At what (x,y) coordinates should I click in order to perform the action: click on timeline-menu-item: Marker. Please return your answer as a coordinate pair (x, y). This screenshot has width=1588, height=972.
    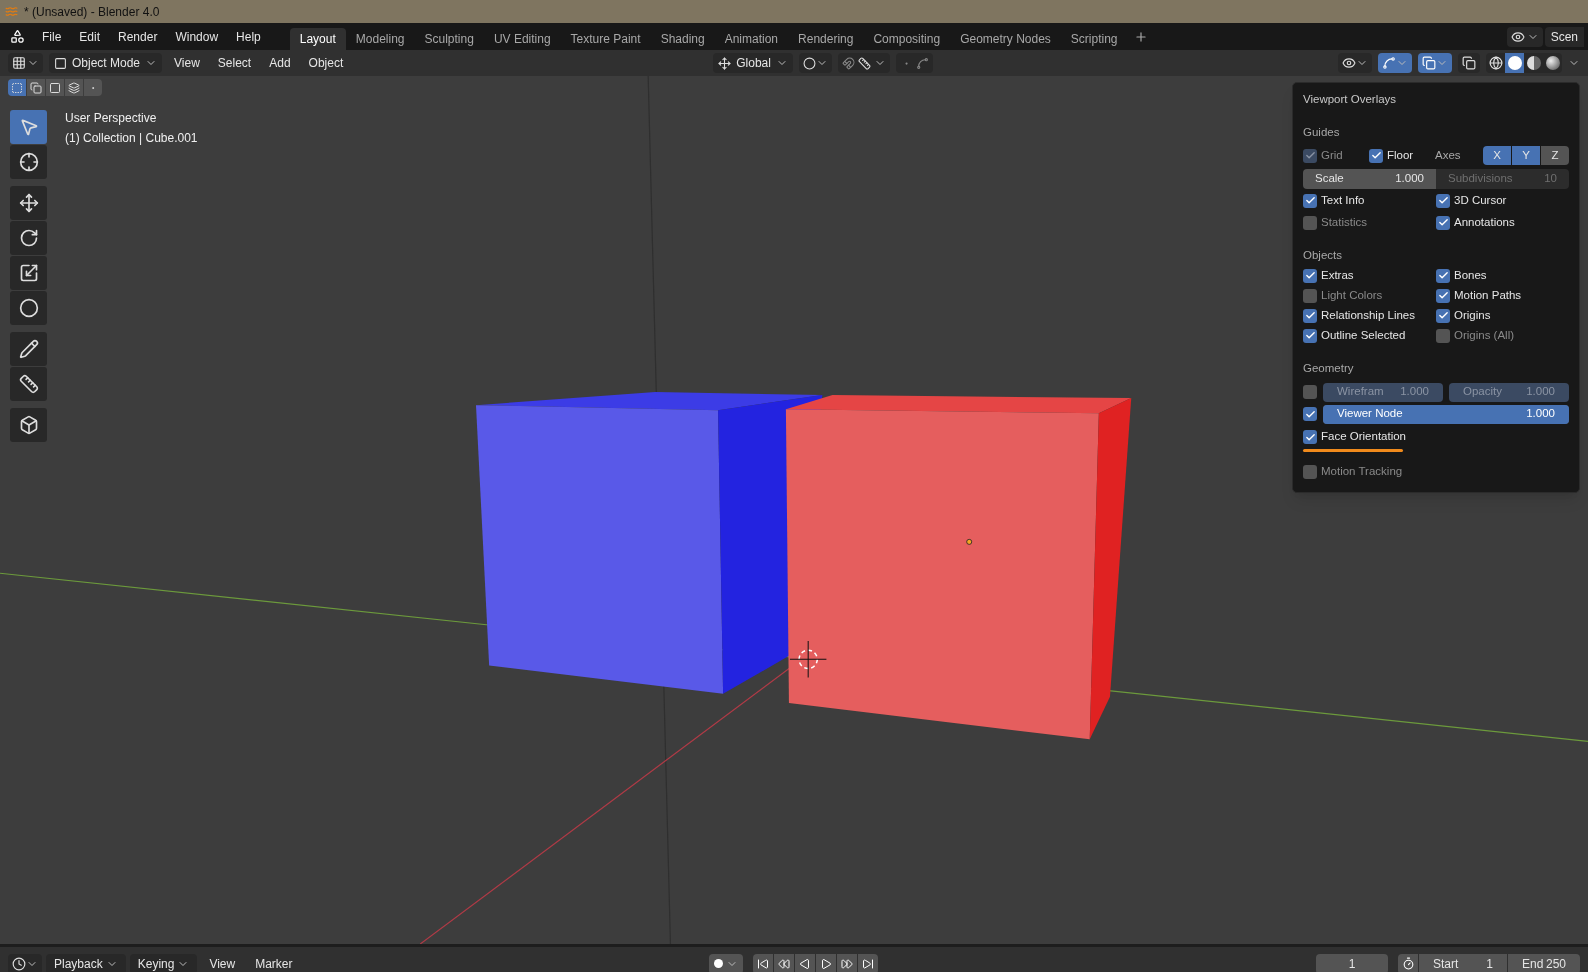
    Looking at the image, I should click on (274, 962).